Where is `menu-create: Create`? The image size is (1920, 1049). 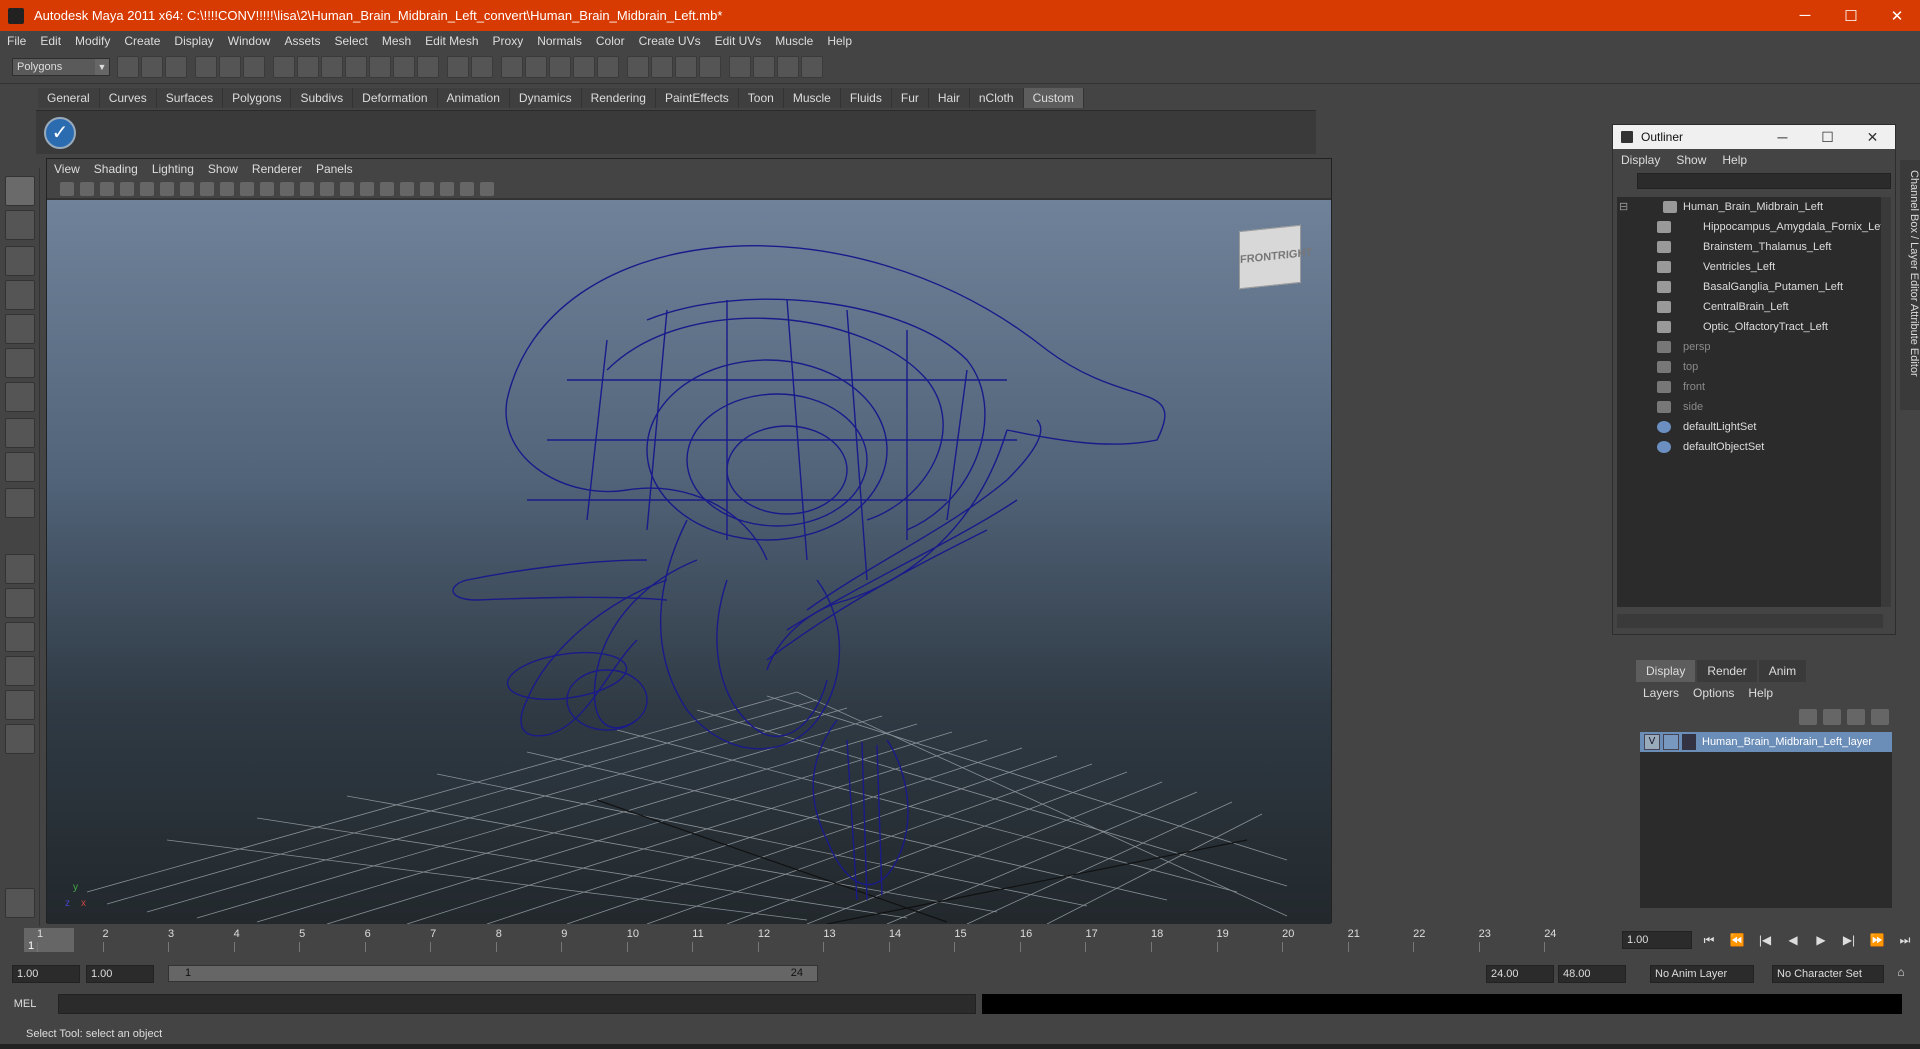 menu-create: Create is located at coordinates (142, 41).